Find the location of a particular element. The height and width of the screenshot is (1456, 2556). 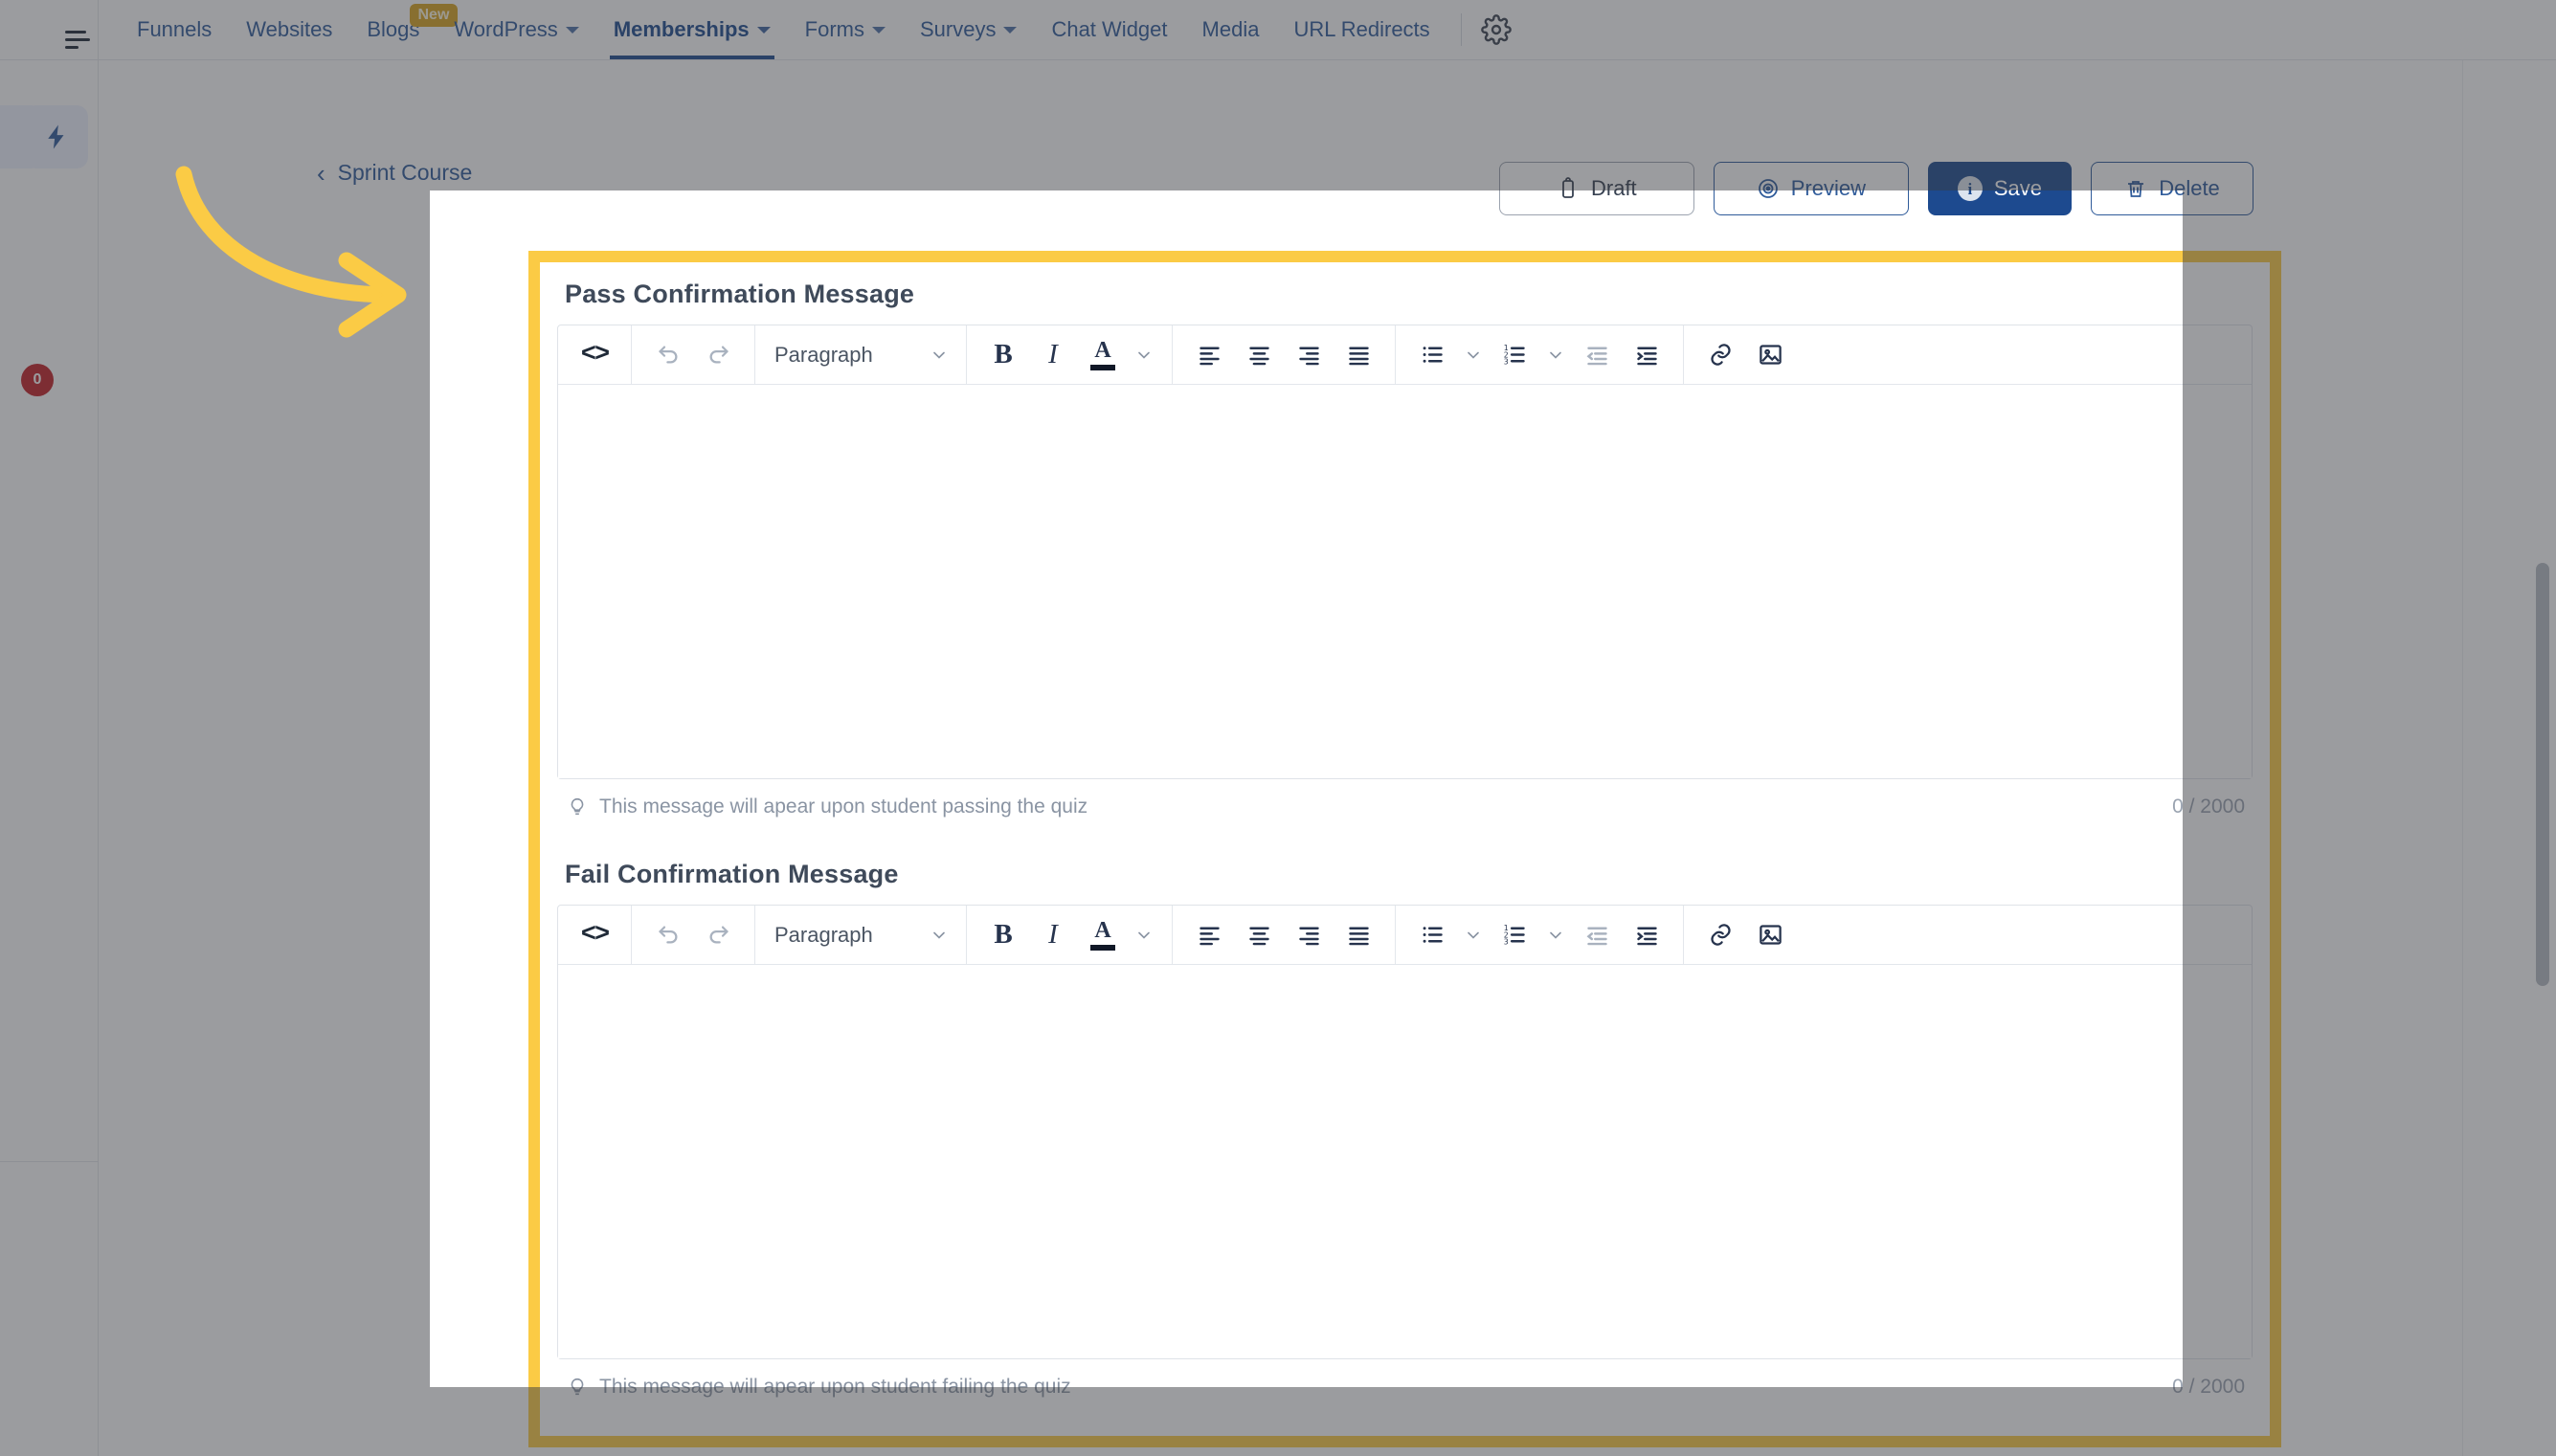

trash-icon is located at coordinates (2136, 189).